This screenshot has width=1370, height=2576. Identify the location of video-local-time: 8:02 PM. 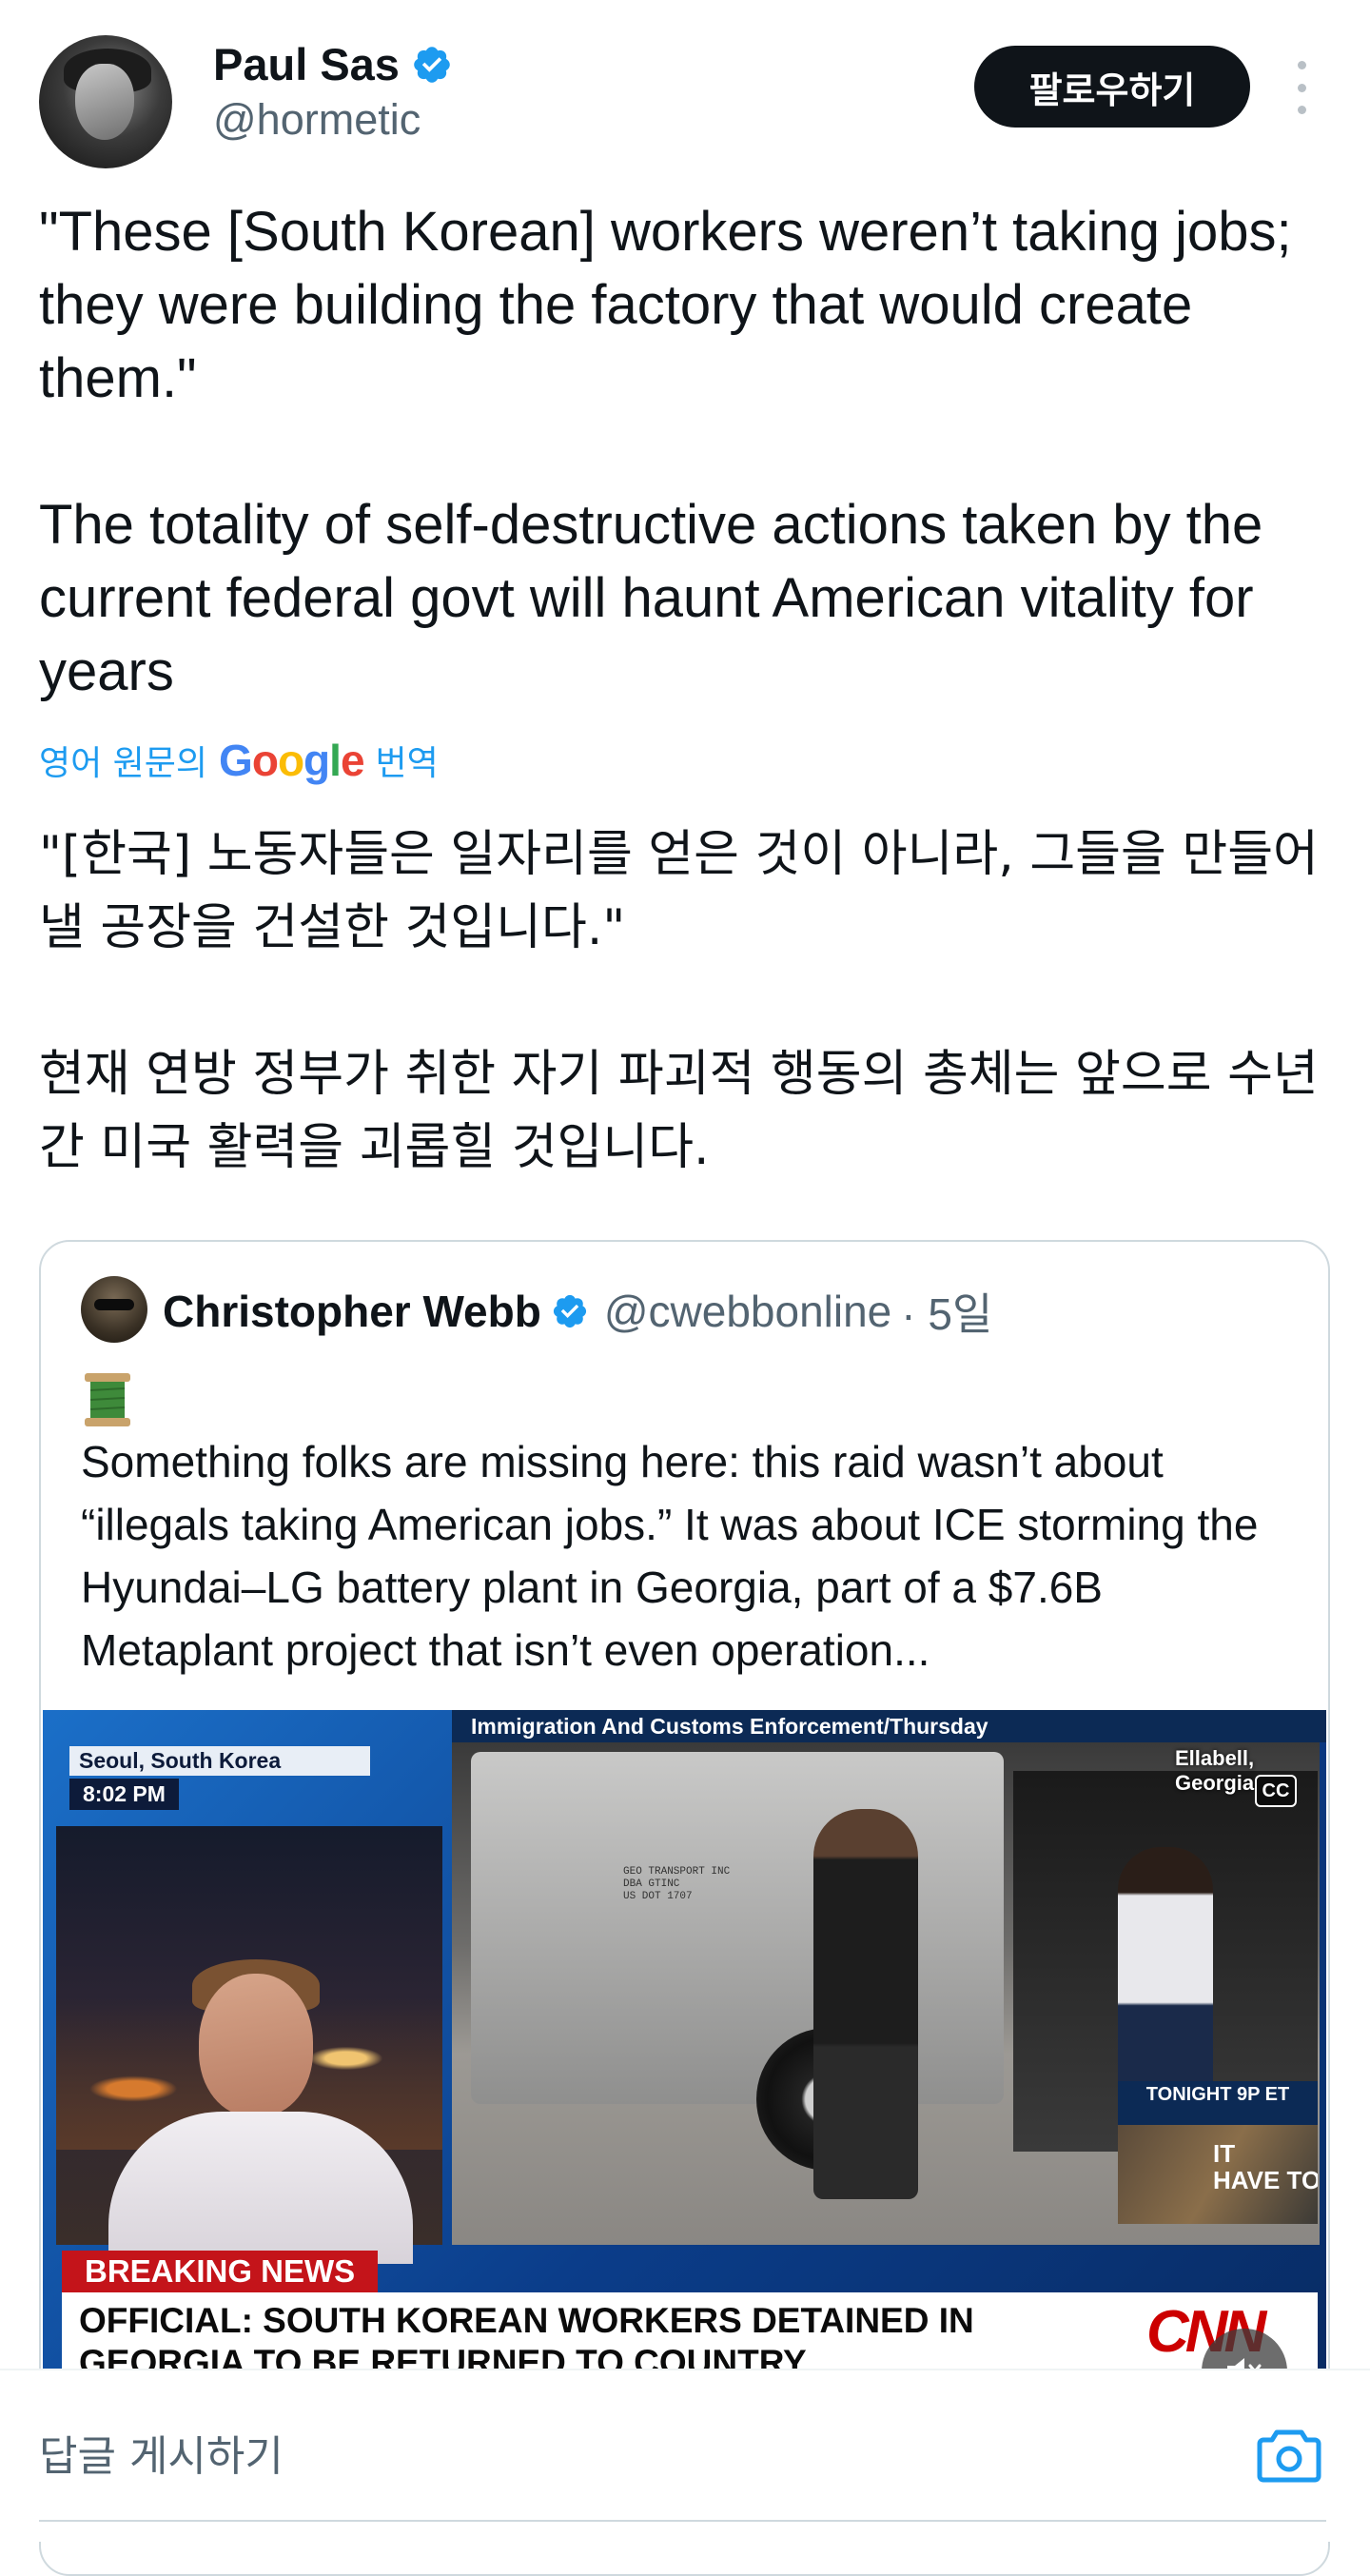
(124, 1794).